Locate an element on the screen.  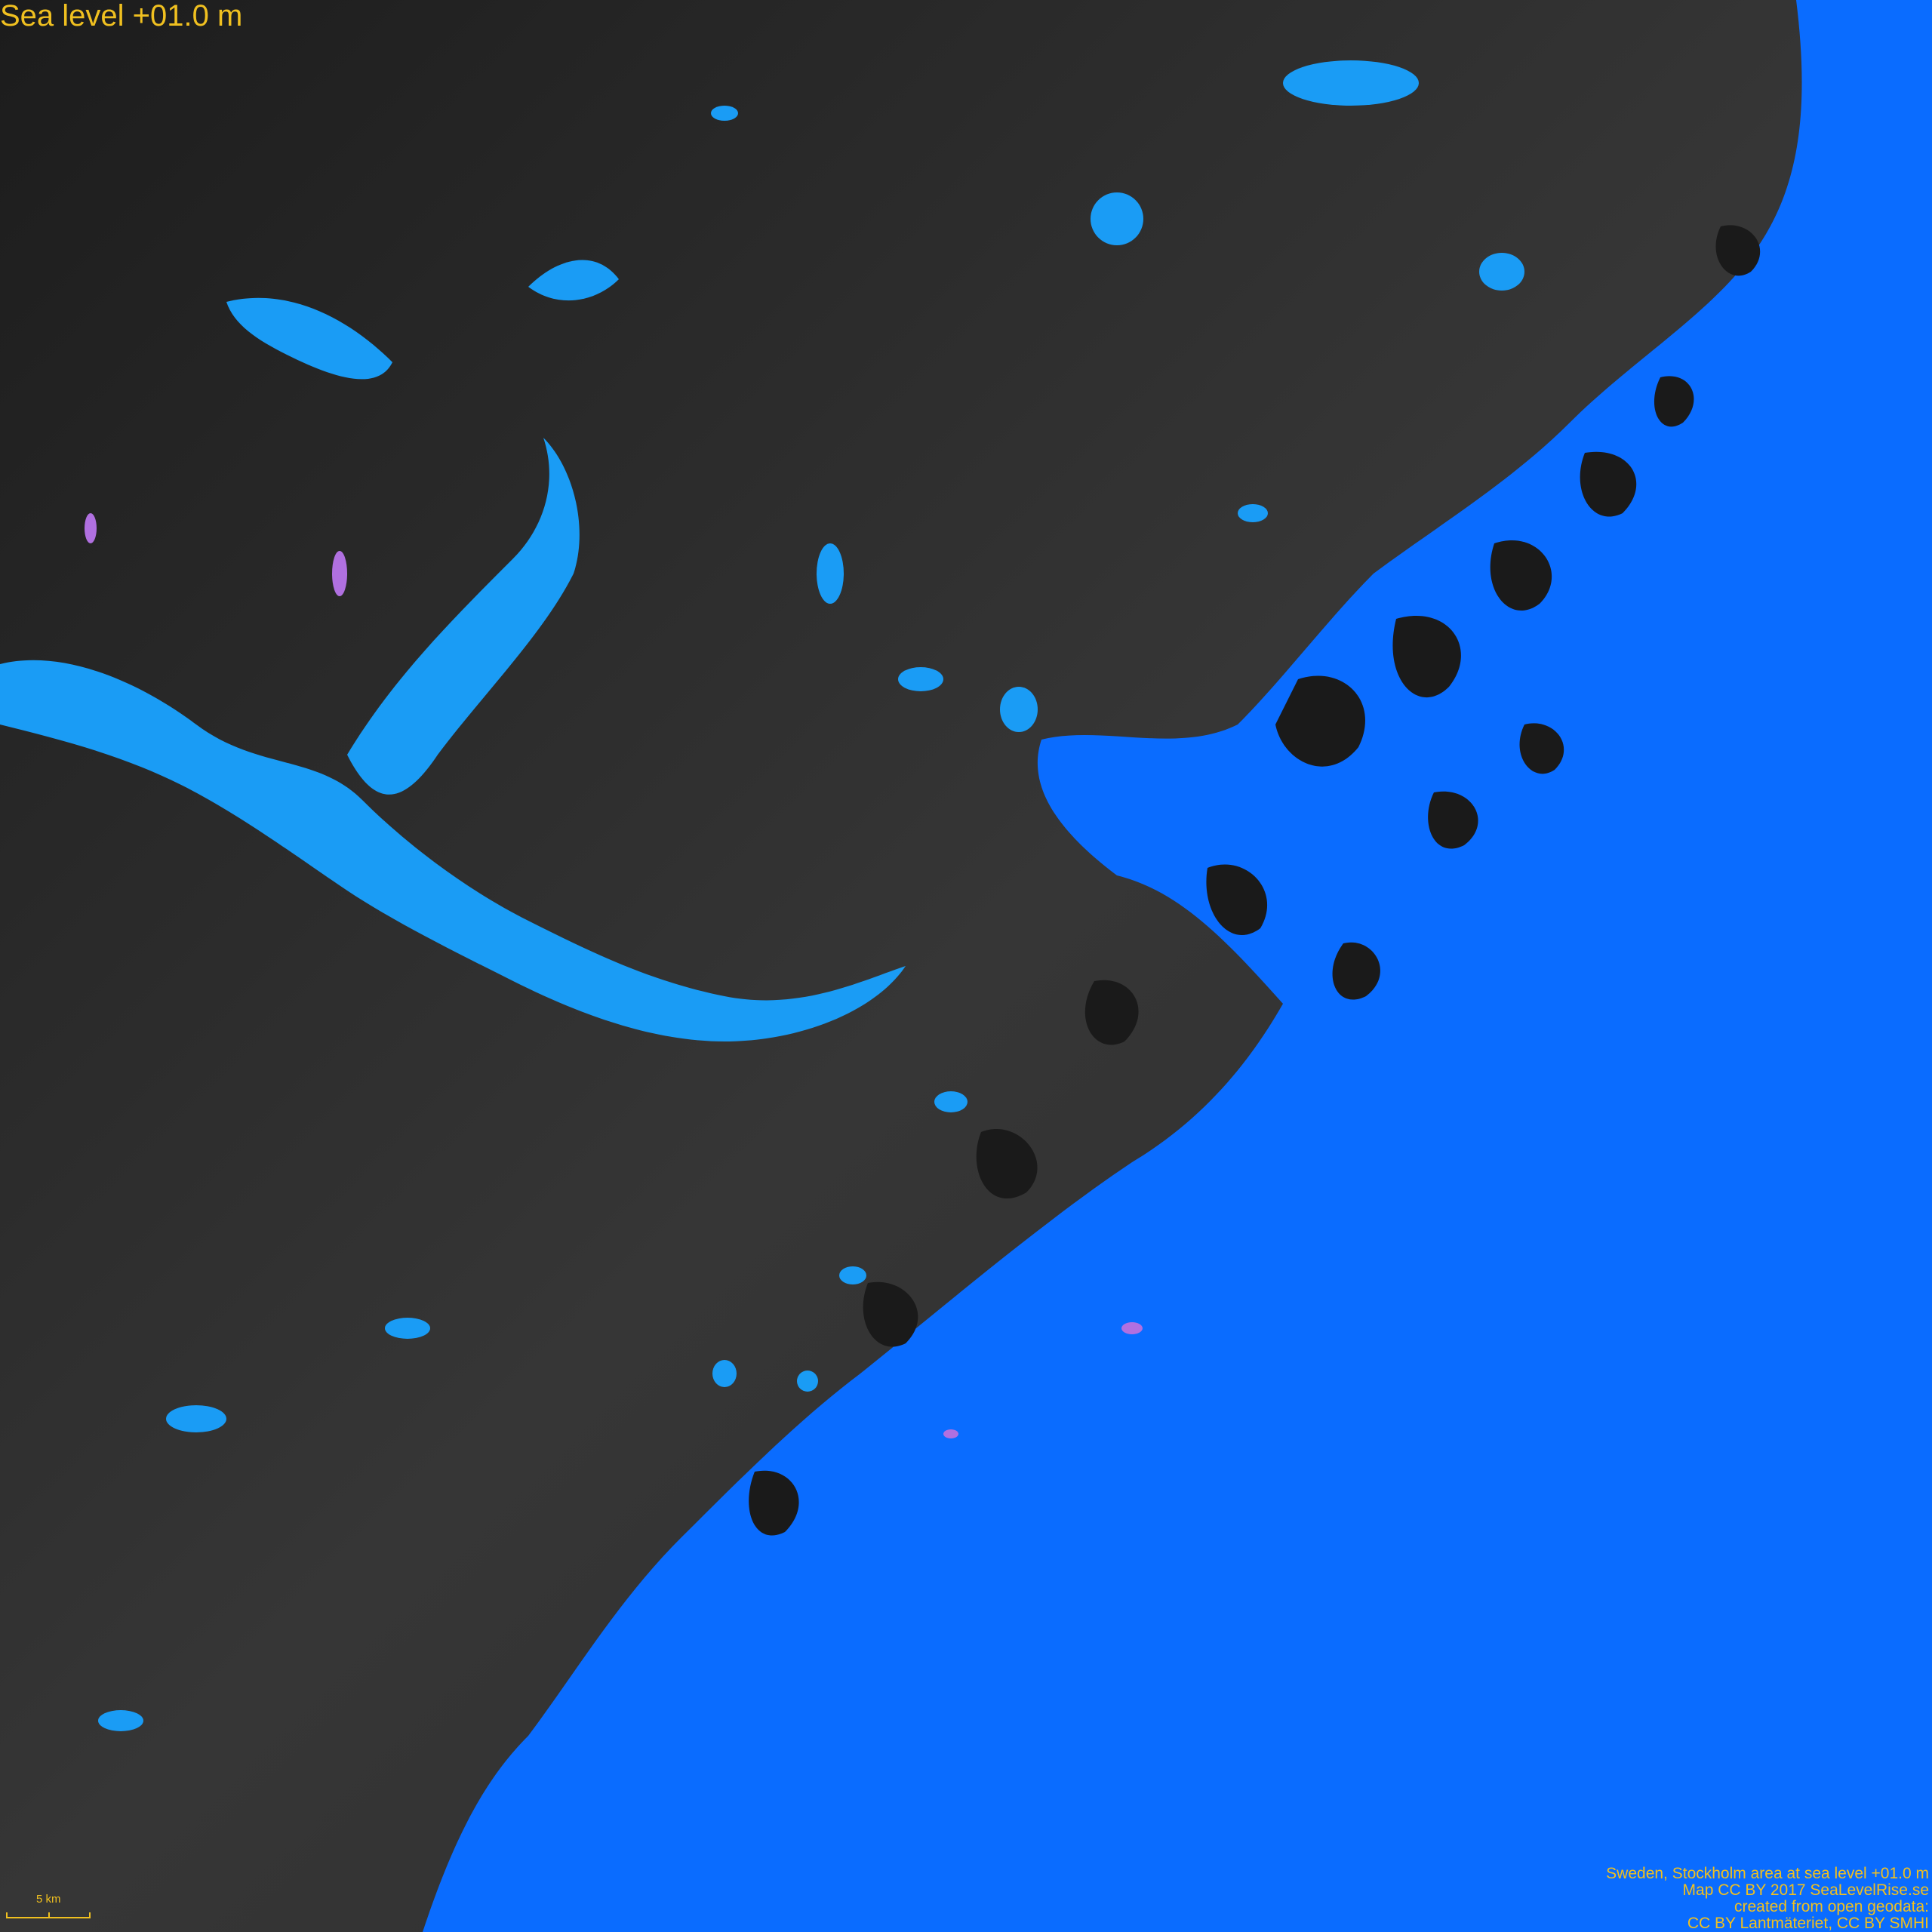
scale-bar-label: 5 km is located at coordinates (48, 1899).